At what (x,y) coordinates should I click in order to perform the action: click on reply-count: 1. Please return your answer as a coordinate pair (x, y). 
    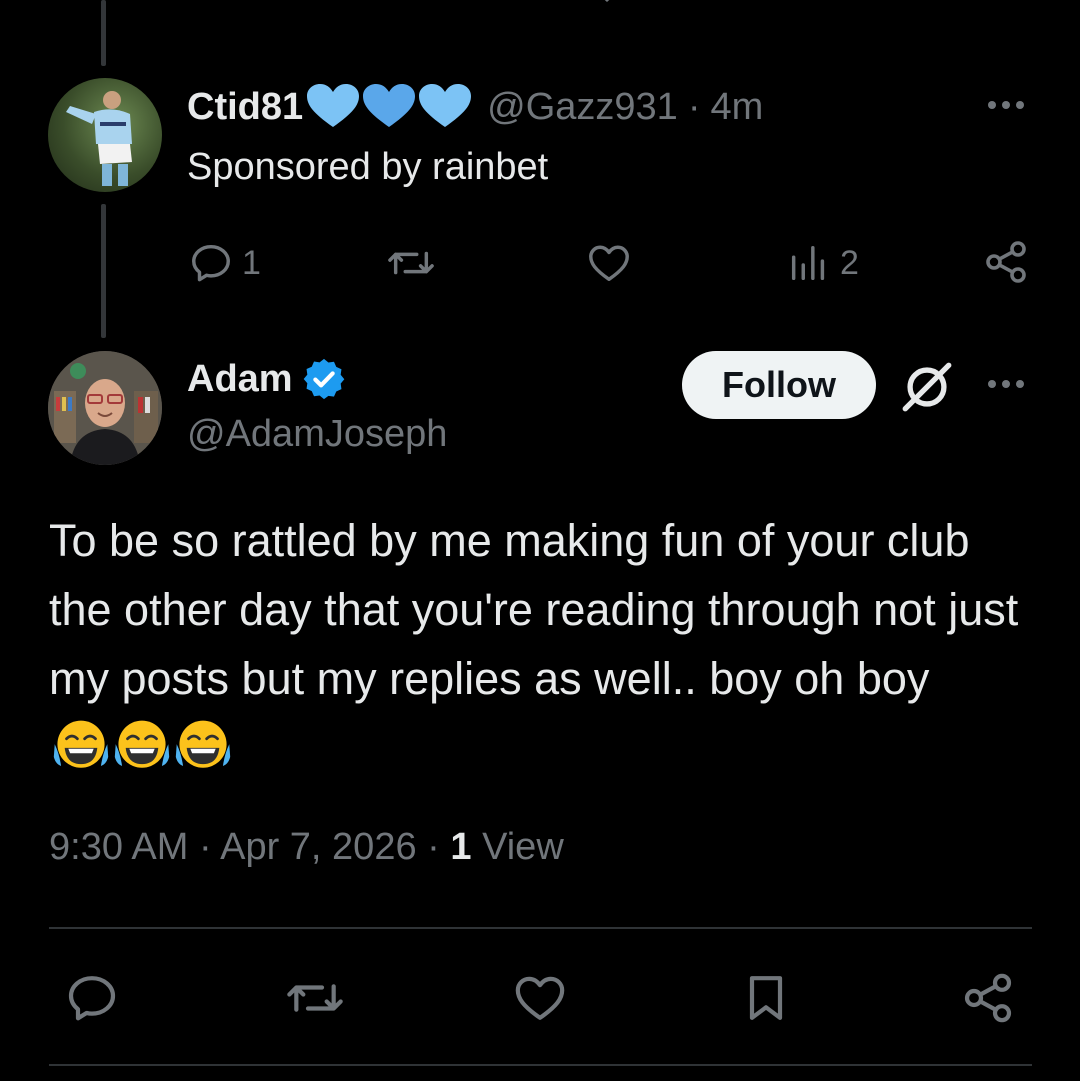
    Looking at the image, I should click on (251, 262).